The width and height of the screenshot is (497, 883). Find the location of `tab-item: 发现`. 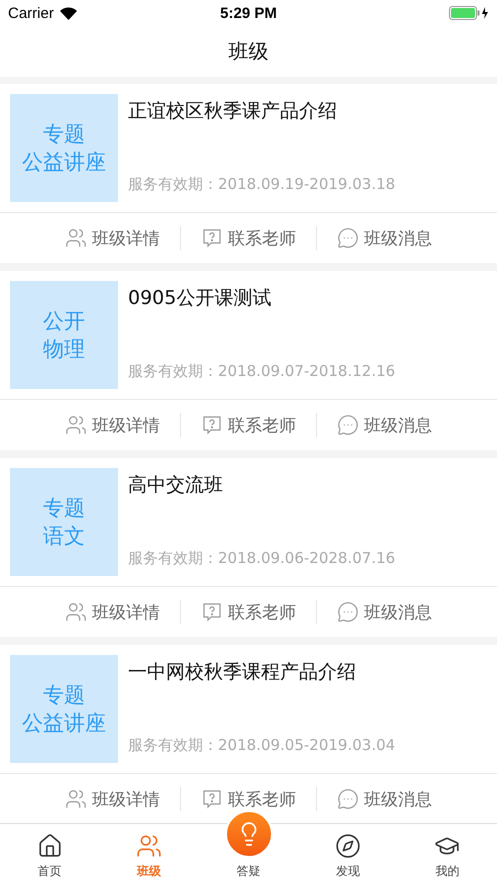

tab-item: 发现 is located at coordinates (348, 853).